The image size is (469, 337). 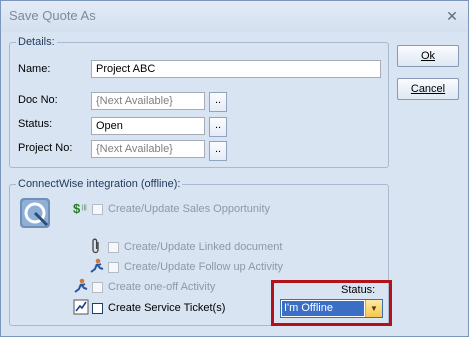 I want to click on follow-up-activity-checkbox, so click(x=113, y=267).